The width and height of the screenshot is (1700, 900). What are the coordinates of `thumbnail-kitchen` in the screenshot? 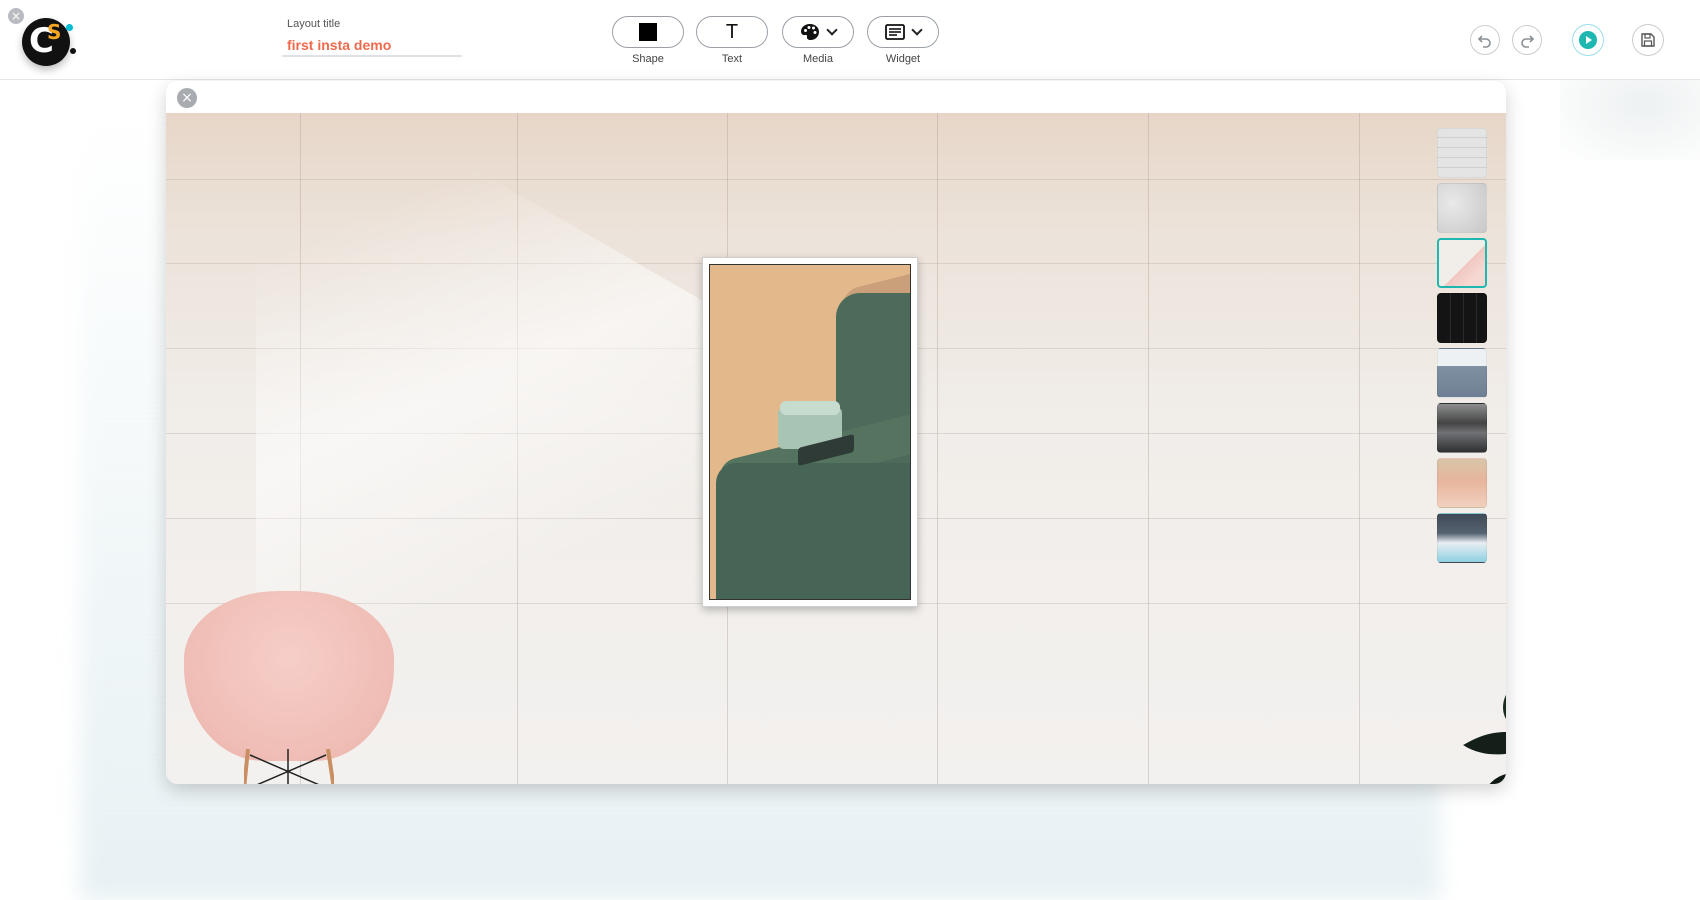 It's located at (1462, 428).